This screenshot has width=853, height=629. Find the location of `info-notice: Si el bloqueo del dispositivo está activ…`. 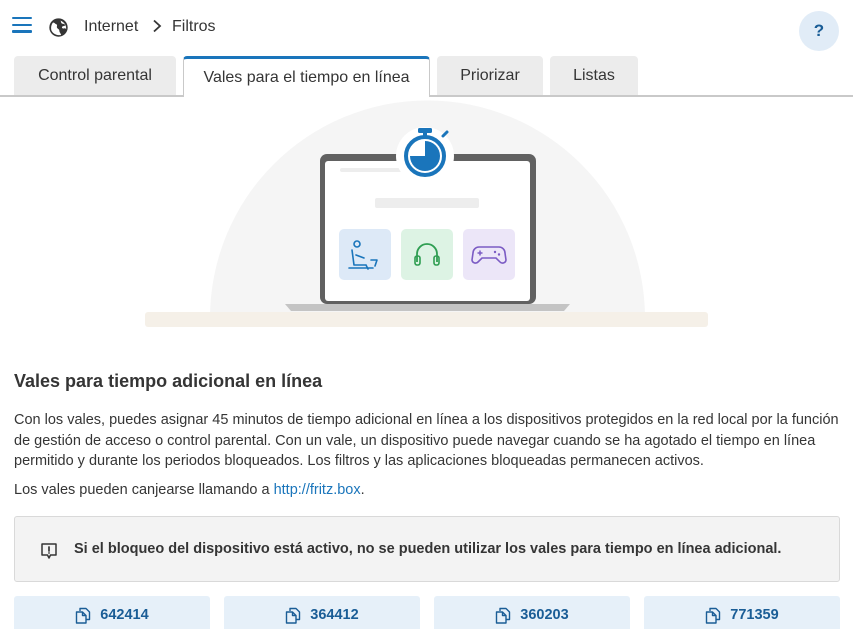

info-notice: Si el bloqueo del dispositivo está activ… is located at coordinates (427, 549).